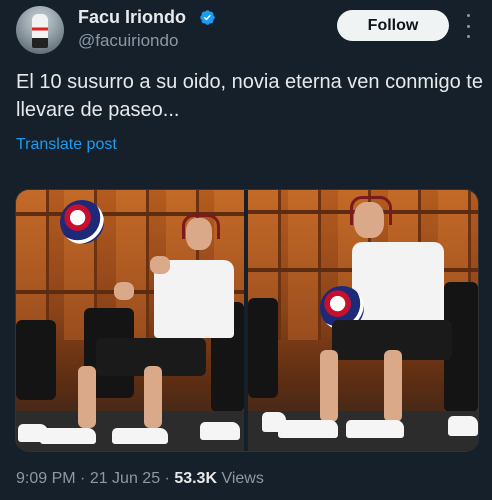 The image size is (492, 500). Describe the element at coordinates (132, 17) in the screenshot. I see `author-name: Facu Iriondo` at that location.